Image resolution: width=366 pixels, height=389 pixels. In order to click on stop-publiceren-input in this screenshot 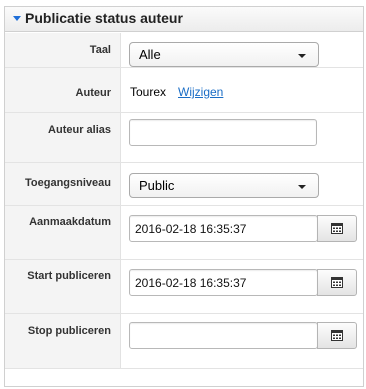, I will do `click(223, 335)`.